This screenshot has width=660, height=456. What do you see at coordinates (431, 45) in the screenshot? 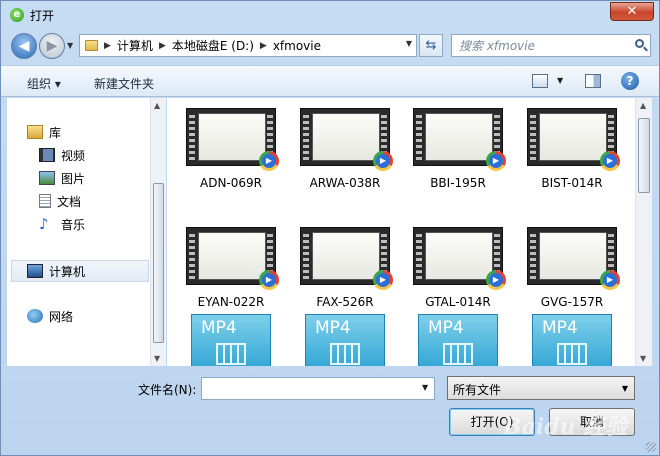
I see `refresh-button: ⇆` at bounding box center [431, 45].